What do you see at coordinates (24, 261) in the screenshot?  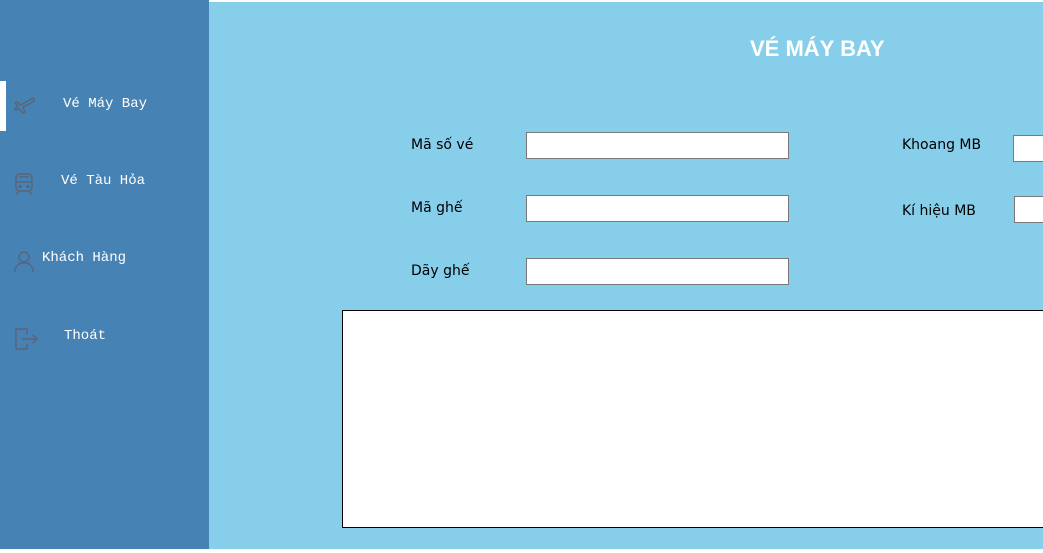 I see `user-icon` at bounding box center [24, 261].